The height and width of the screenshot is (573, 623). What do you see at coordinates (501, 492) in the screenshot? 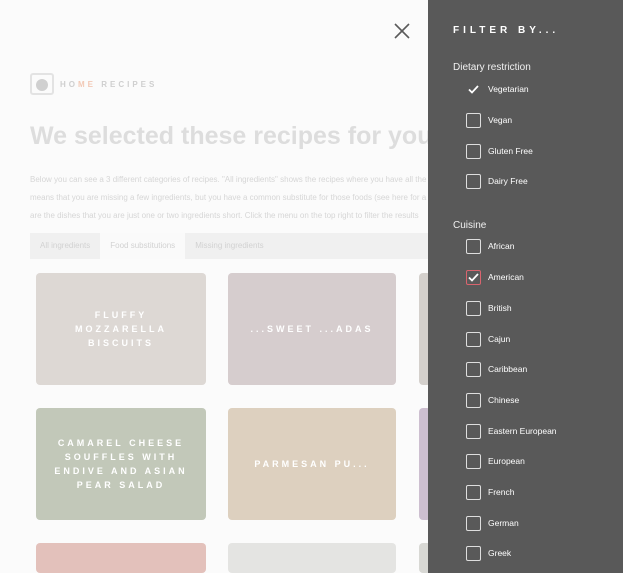
I see `filter-option-label: French` at bounding box center [501, 492].